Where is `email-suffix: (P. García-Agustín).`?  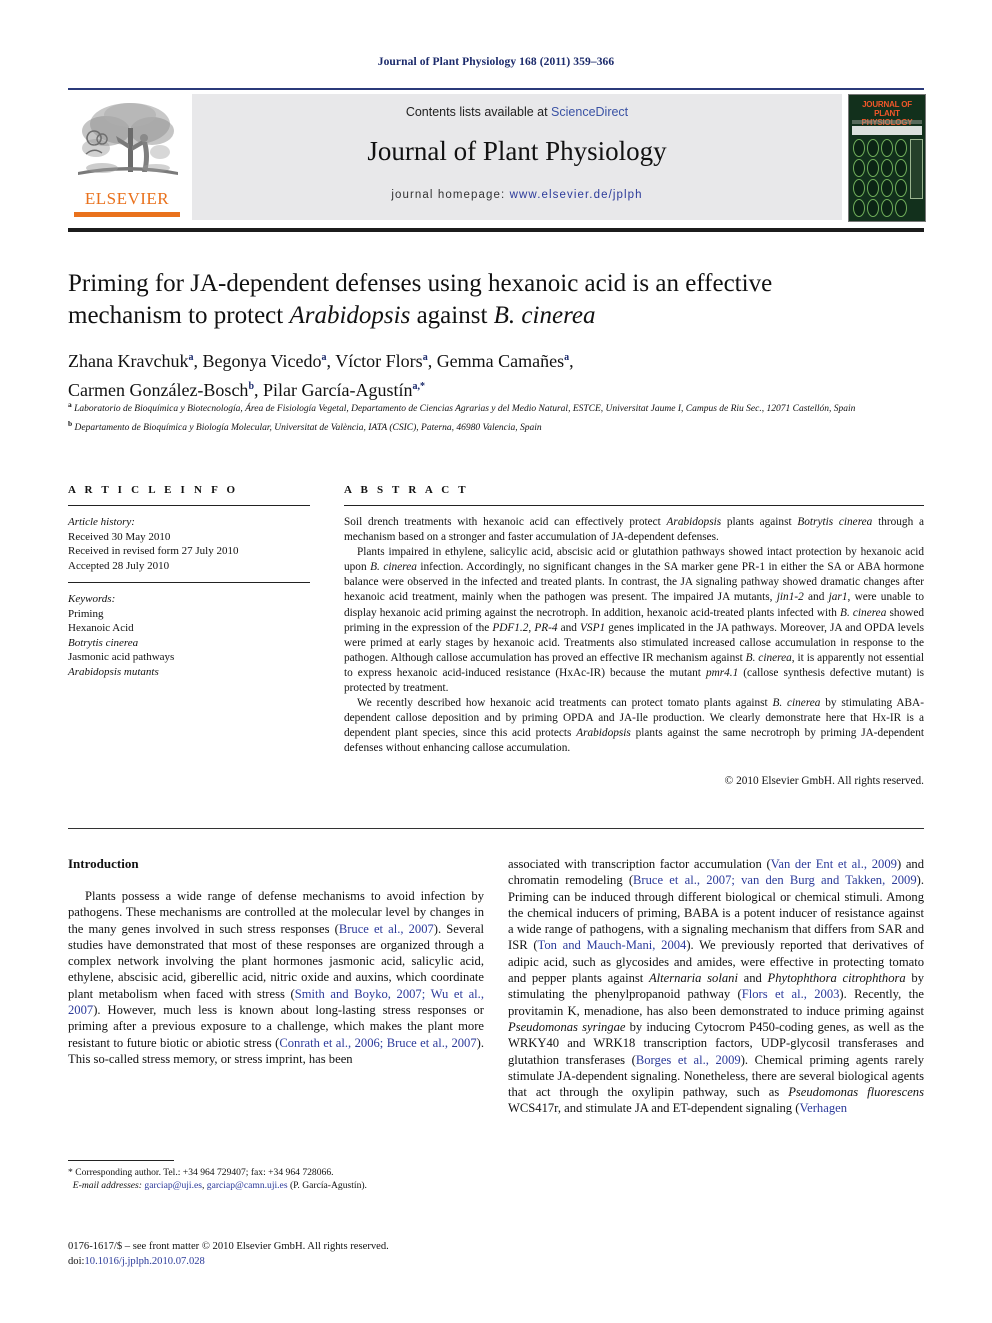
email-suffix: (P. García-Agustín). is located at coordinates (327, 1185).